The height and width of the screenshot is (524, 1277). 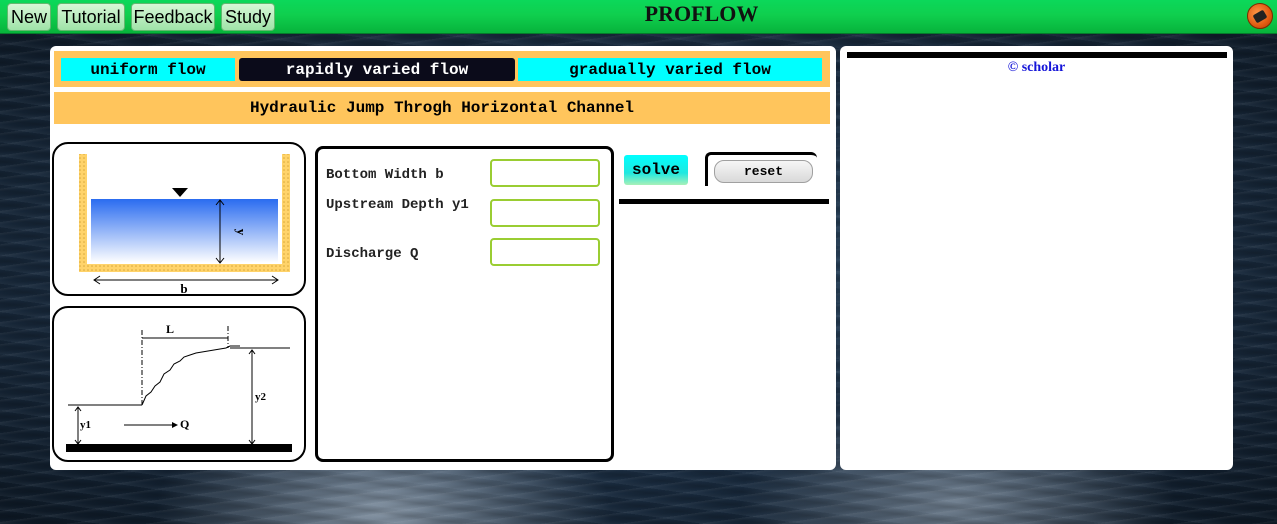 What do you see at coordinates (180, 192) in the screenshot?
I see `water-surface-marker-icon` at bounding box center [180, 192].